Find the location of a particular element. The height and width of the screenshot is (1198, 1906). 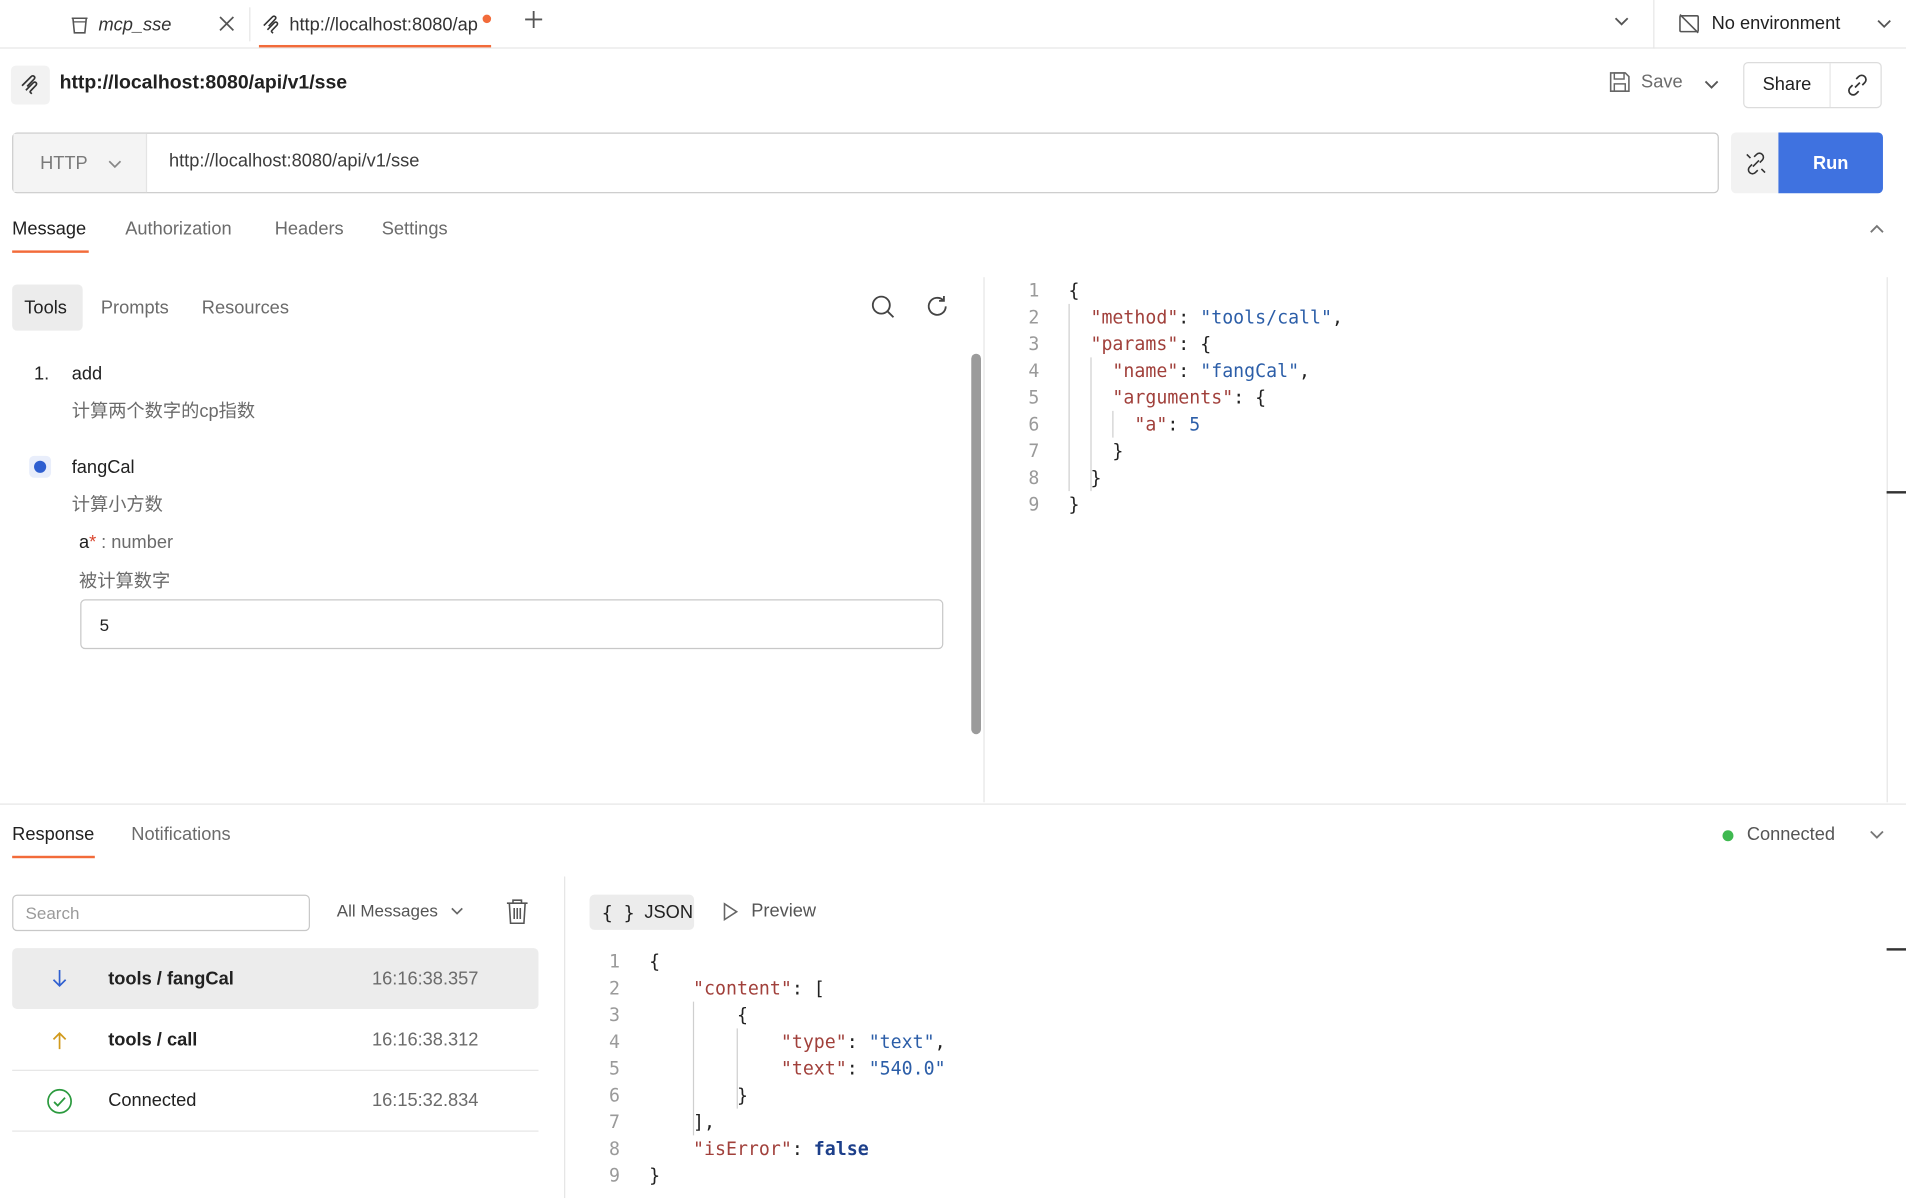

tab-mcp-sse: mcp_sse is located at coordinates (154, 24).